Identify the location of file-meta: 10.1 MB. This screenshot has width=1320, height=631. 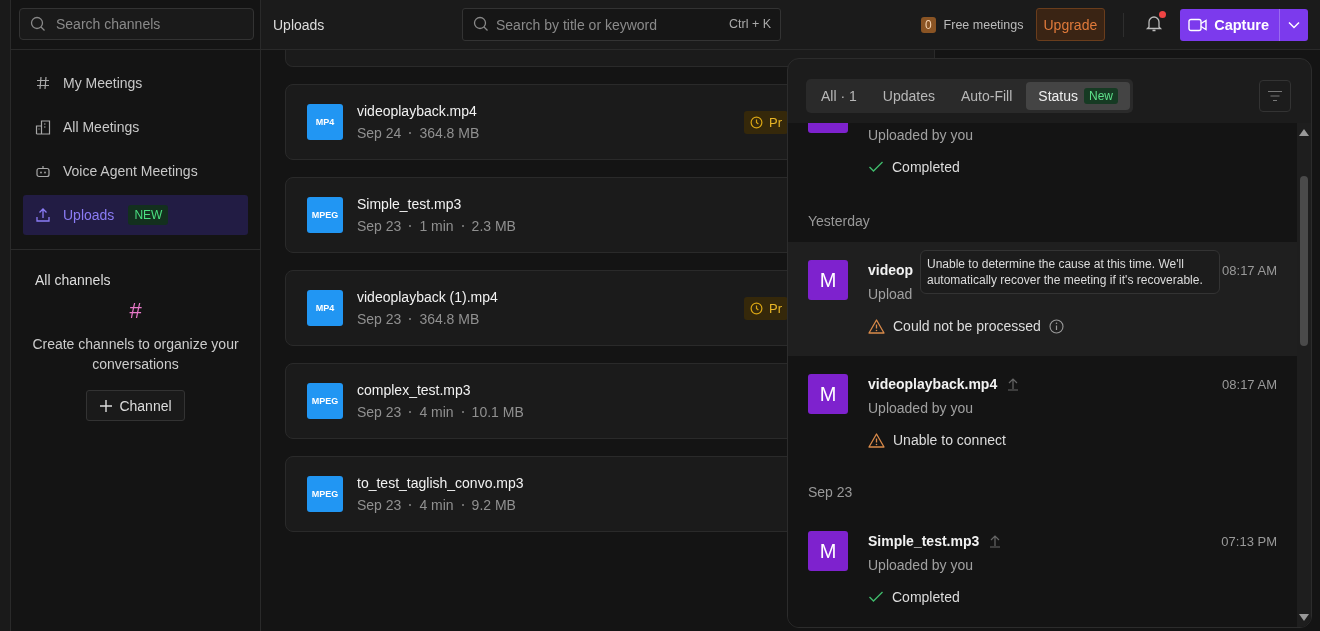
(497, 412).